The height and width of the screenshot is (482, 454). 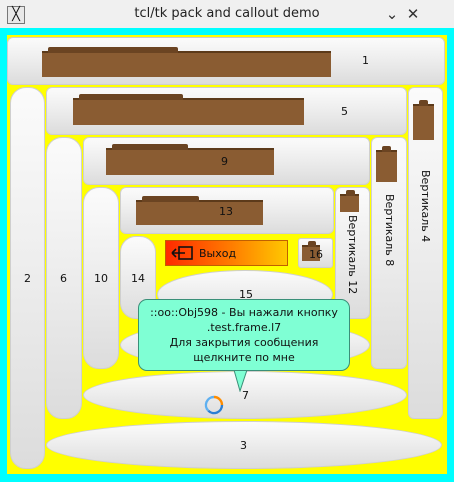 I want to click on button-3: 3, so click(x=244, y=445).